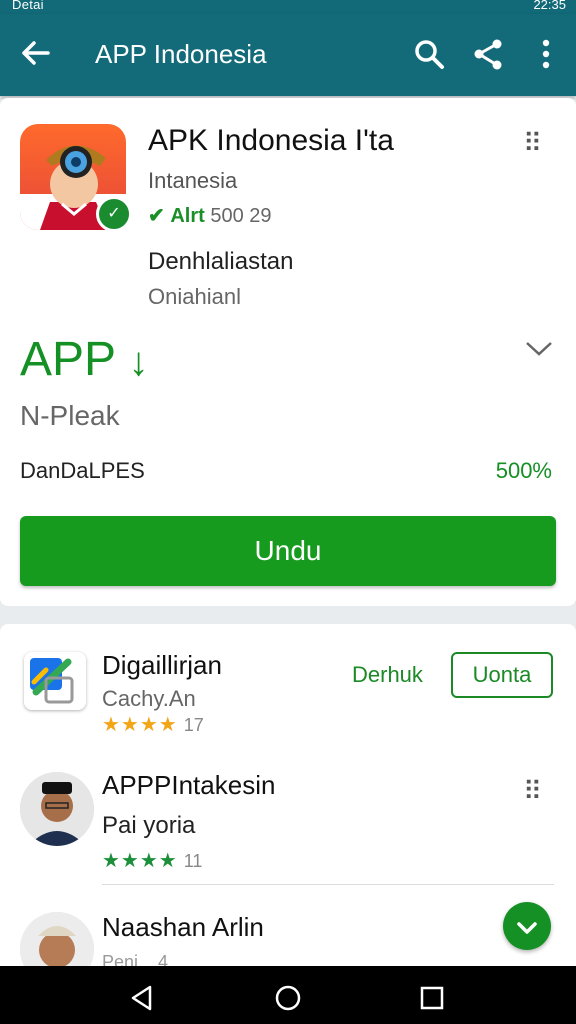 Image resolution: width=576 pixels, height=1024 pixels. Describe the element at coordinates (35, 53) in the screenshot. I see `back-arrow-icon` at that location.